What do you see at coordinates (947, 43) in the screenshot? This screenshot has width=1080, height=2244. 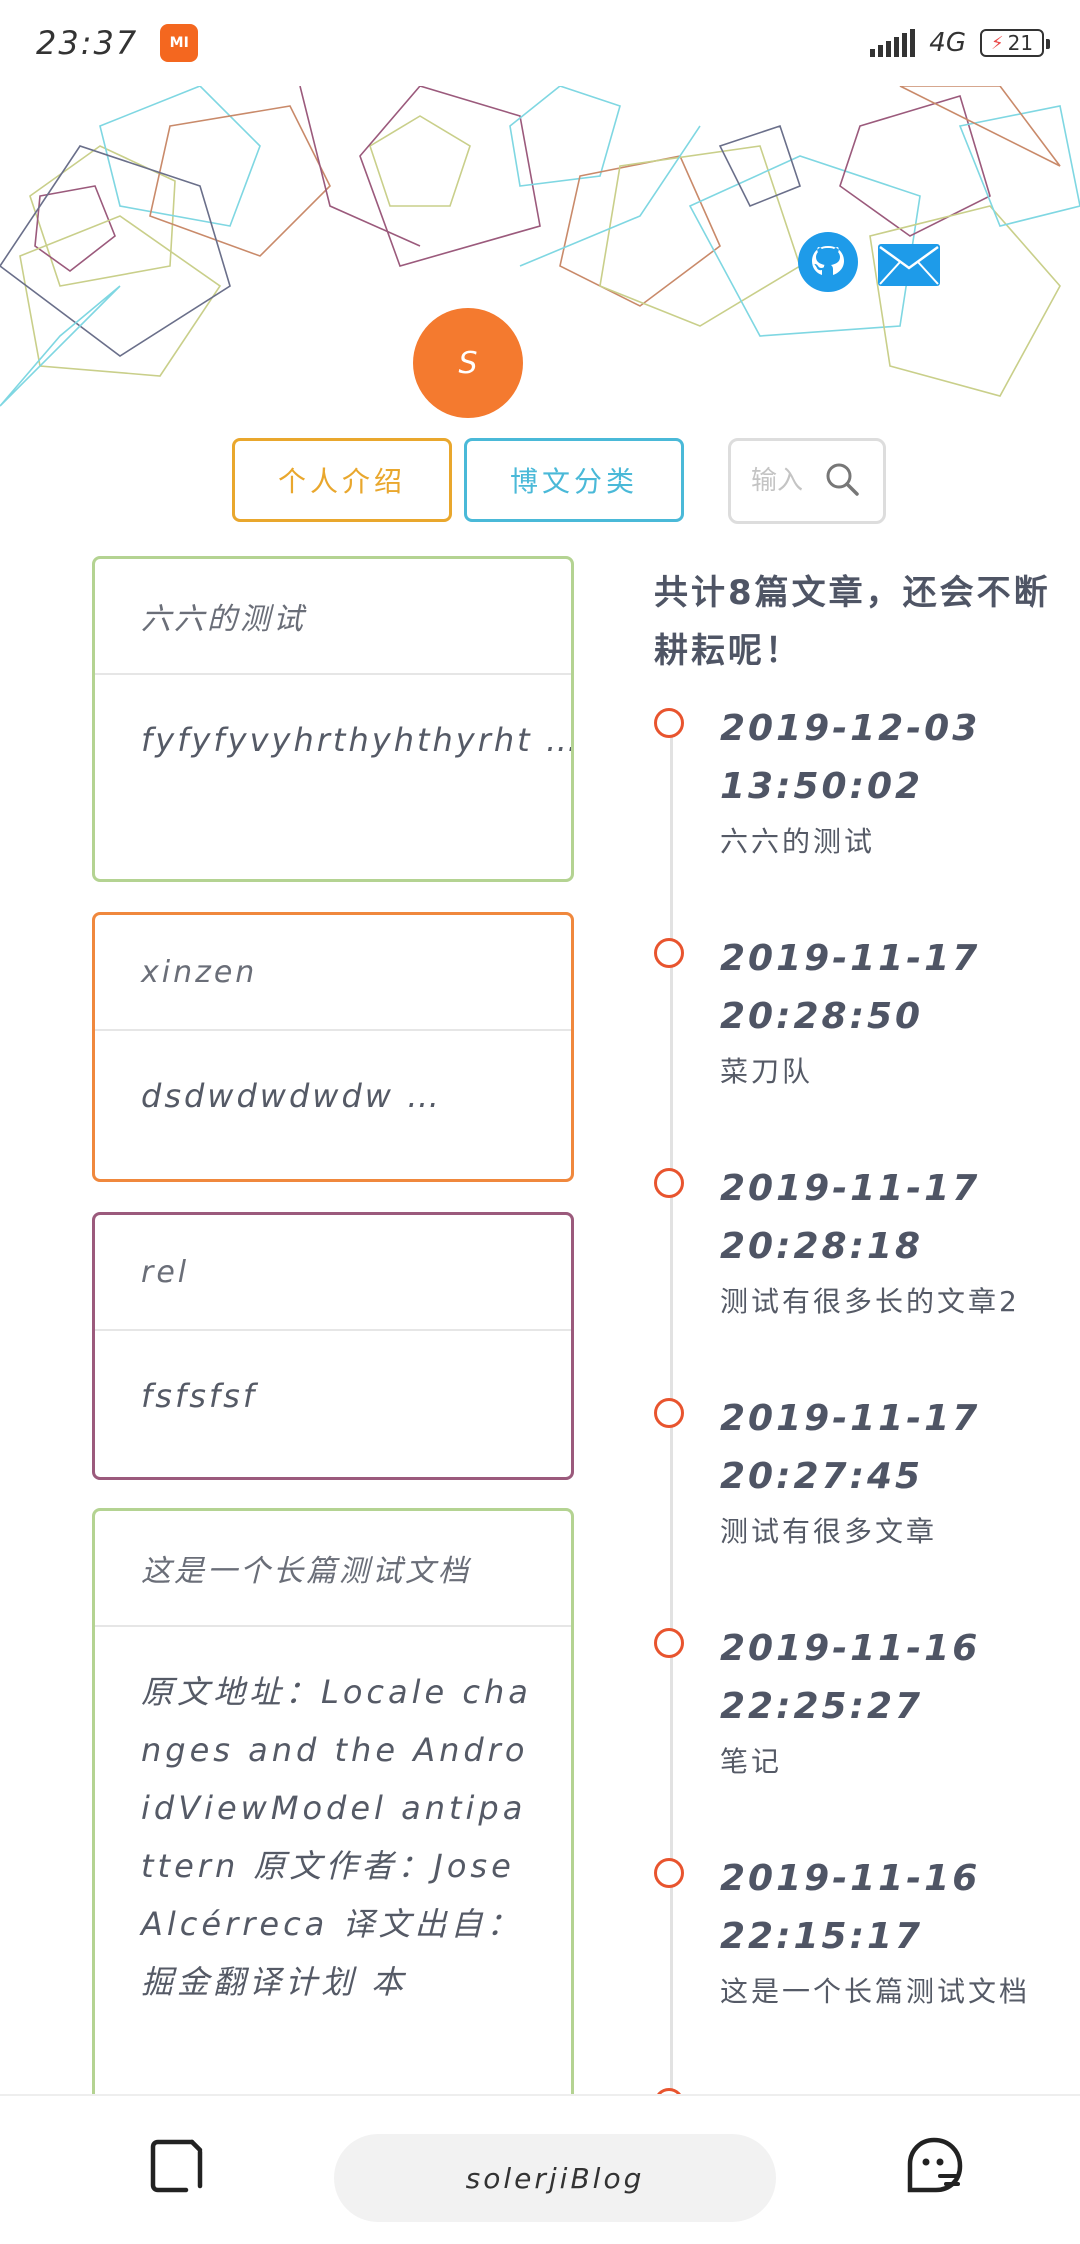 I see `network-label: 4G` at bounding box center [947, 43].